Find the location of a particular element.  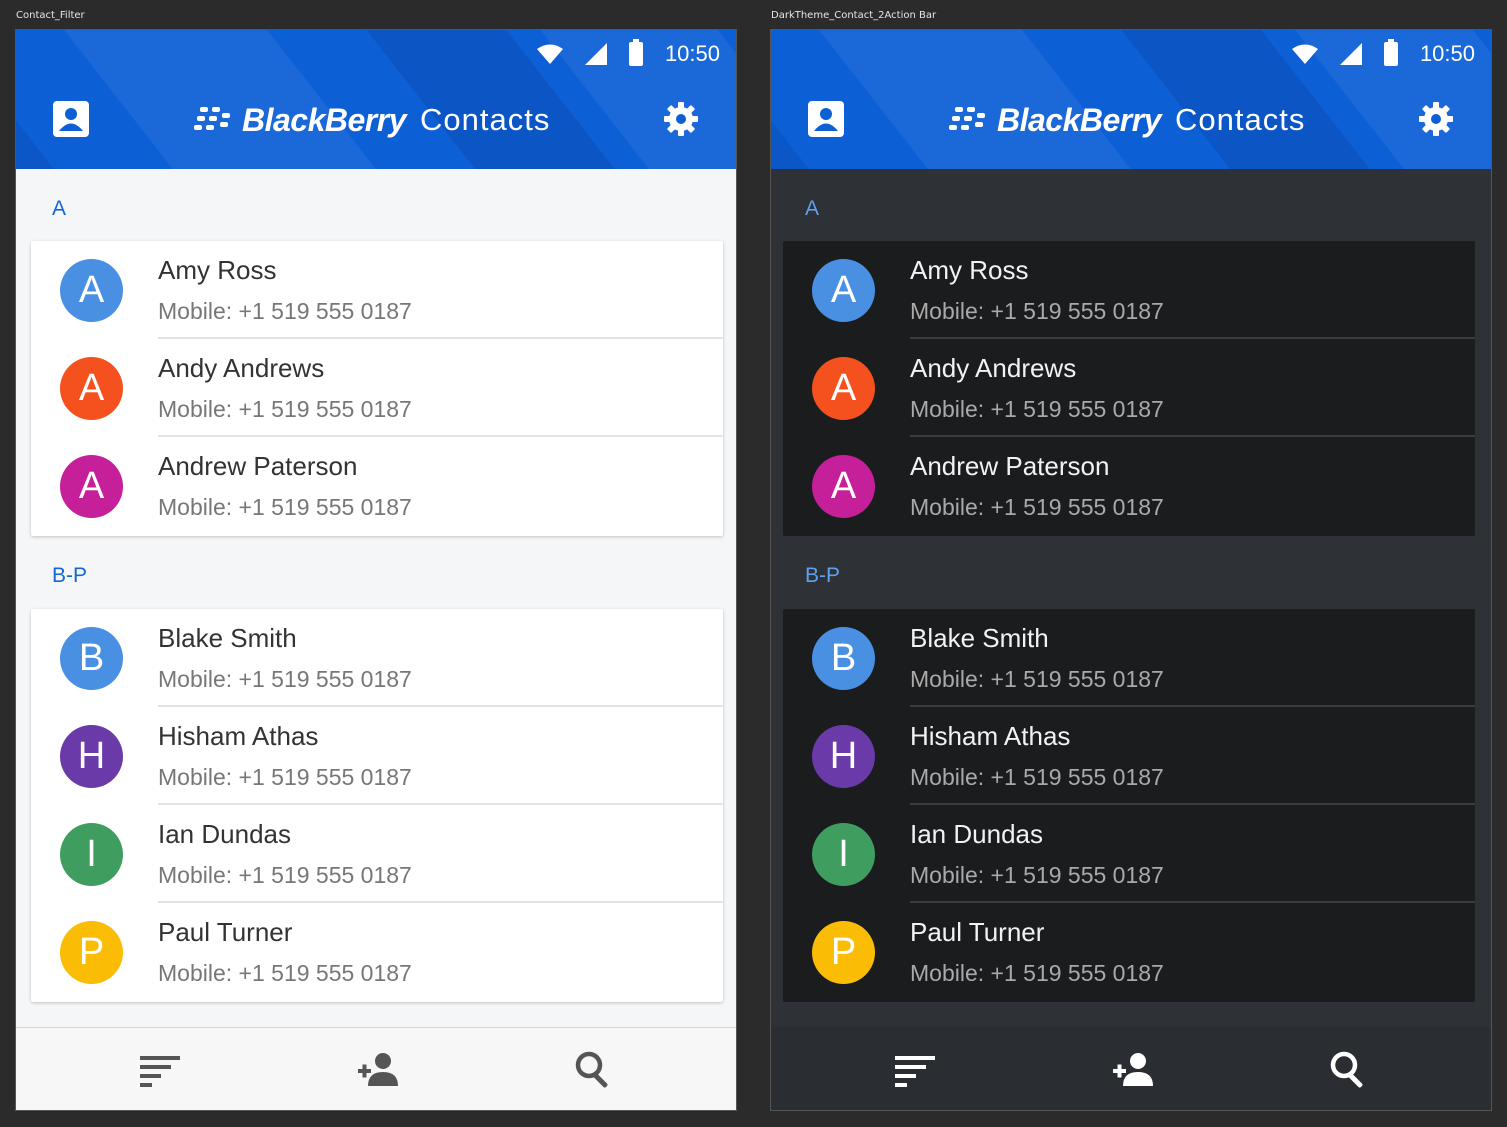

brand-name: BlackBerry is located at coordinates (1079, 119).